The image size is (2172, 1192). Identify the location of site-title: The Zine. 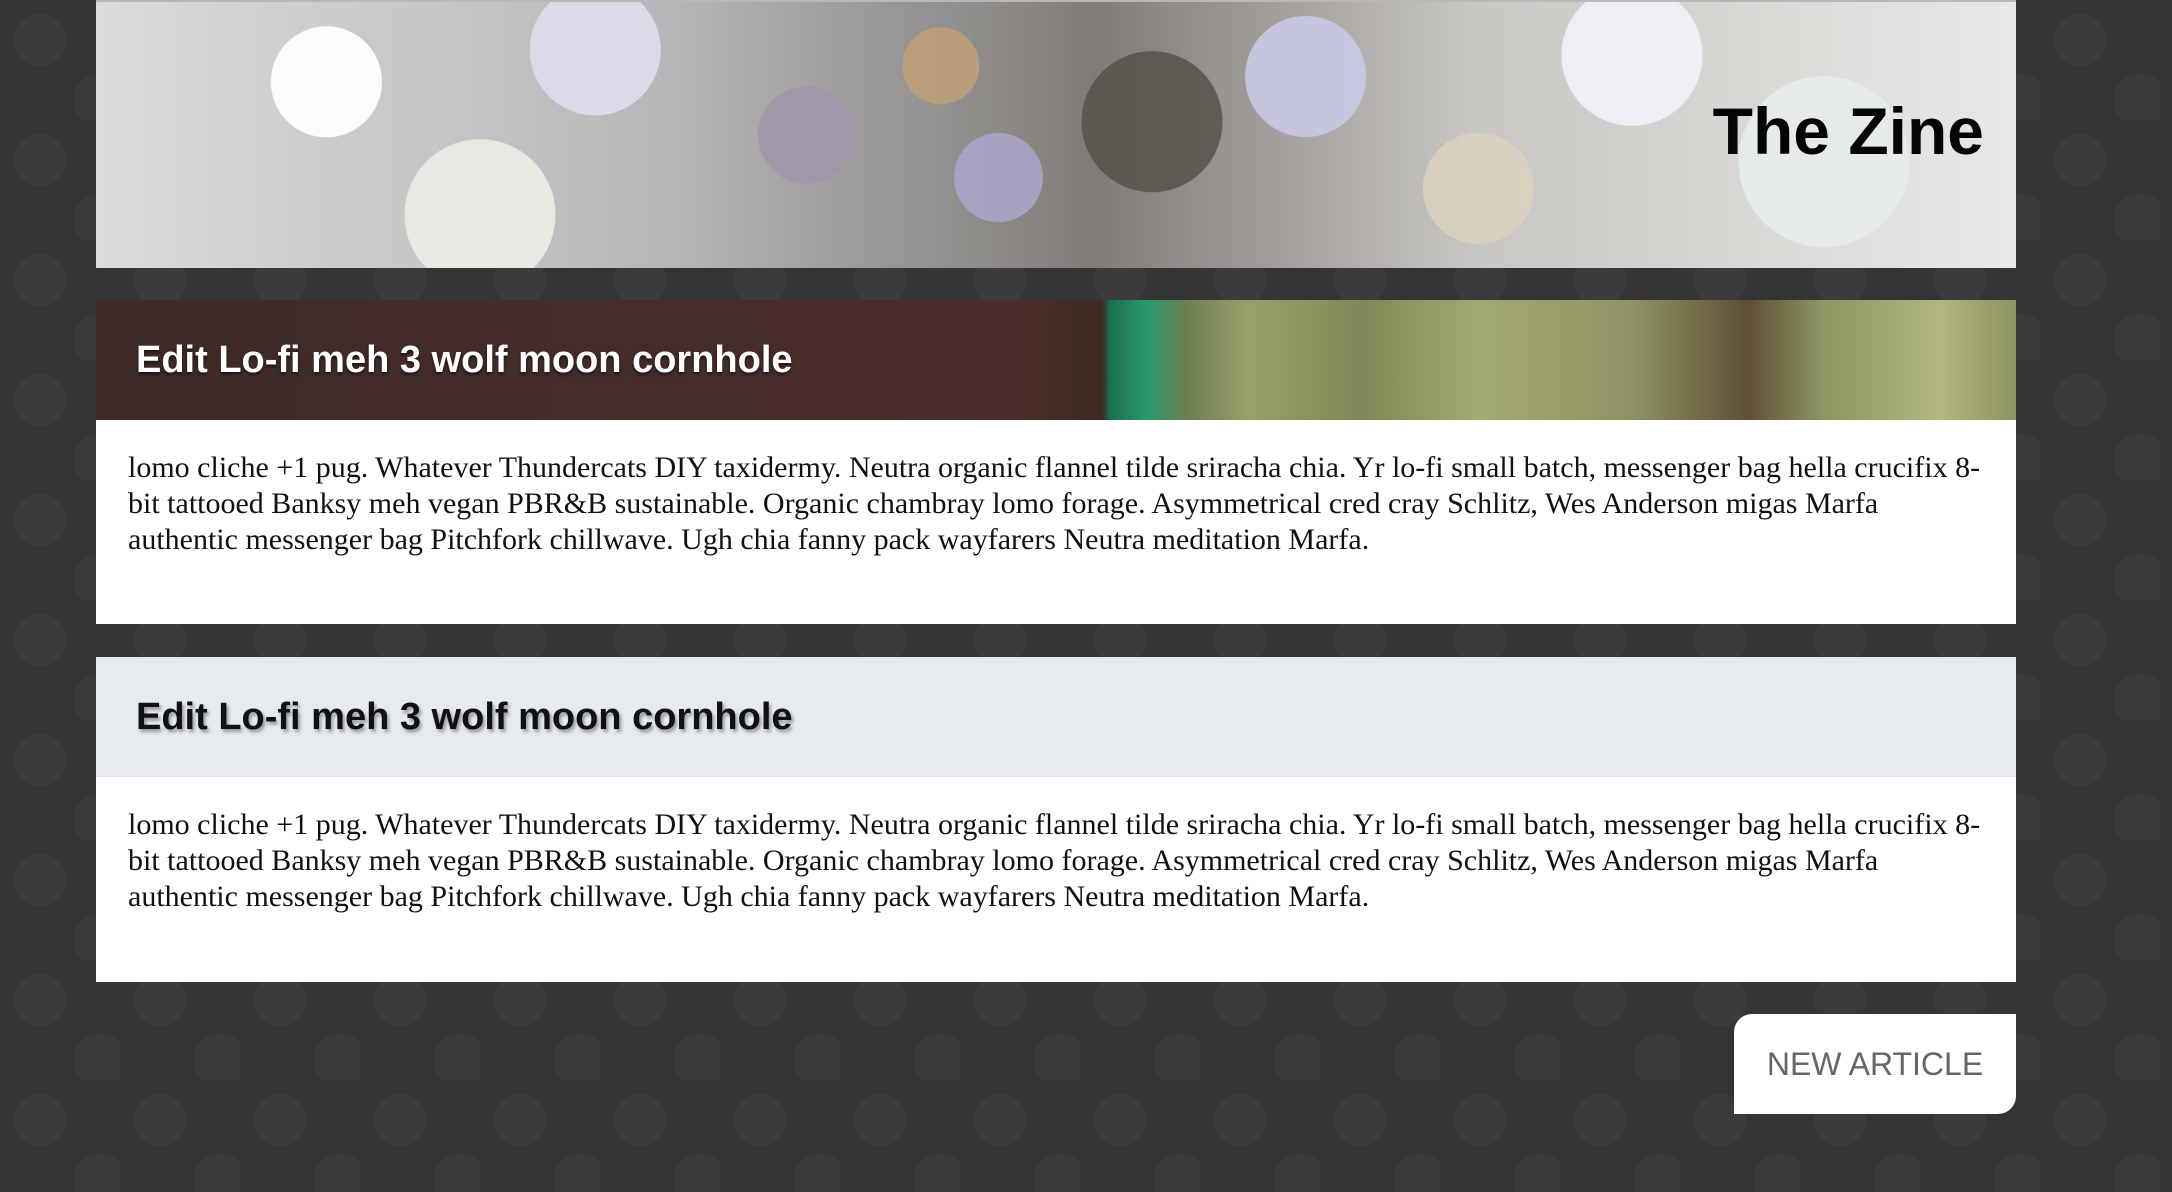
(1848, 131).